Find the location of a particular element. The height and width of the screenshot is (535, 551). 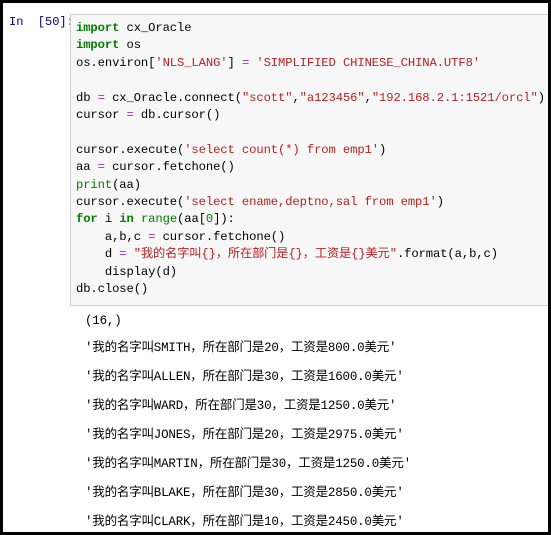

display-result-text: '我的名字叫JONES，所在部门是20，工资是2975.0美元' is located at coordinates (244, 434).